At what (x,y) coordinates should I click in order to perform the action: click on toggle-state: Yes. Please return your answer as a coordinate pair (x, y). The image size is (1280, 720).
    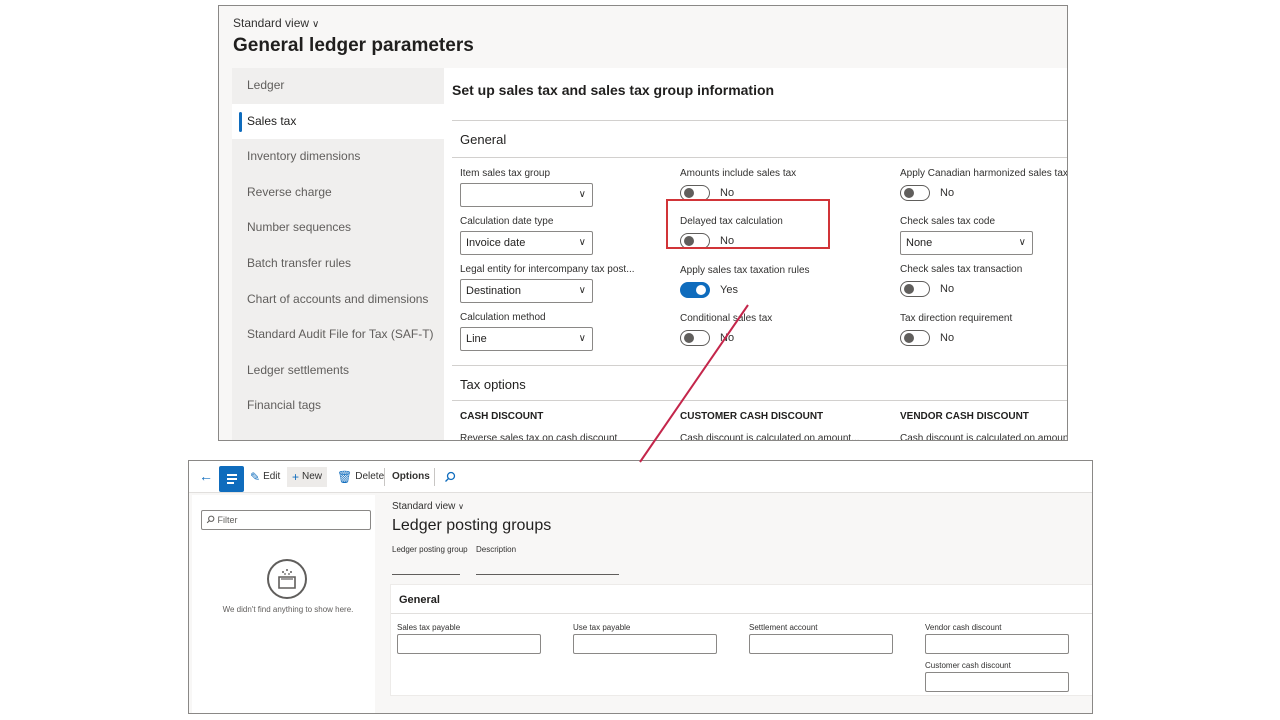
    Looking at the image, I should click on (729, 290).